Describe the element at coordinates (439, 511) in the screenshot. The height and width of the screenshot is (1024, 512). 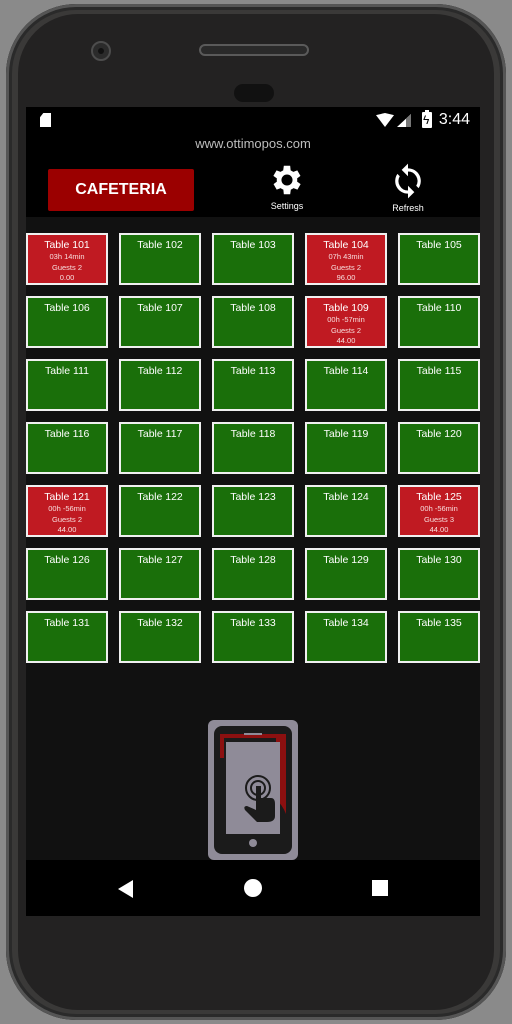
I see `table-tile: Table 125 00h -56min Guests 3 44.00` at that location.